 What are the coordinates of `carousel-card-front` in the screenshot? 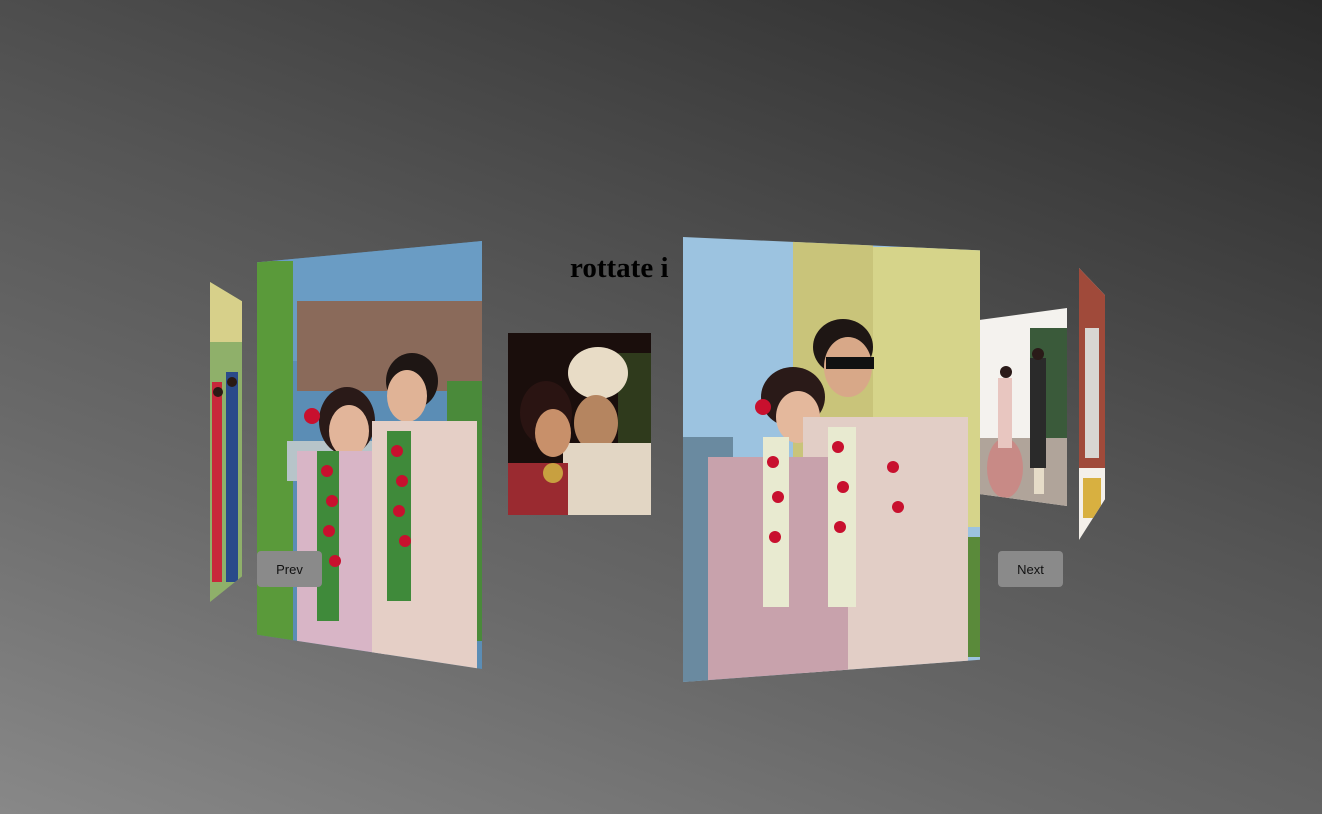 It's located at (831, 459).